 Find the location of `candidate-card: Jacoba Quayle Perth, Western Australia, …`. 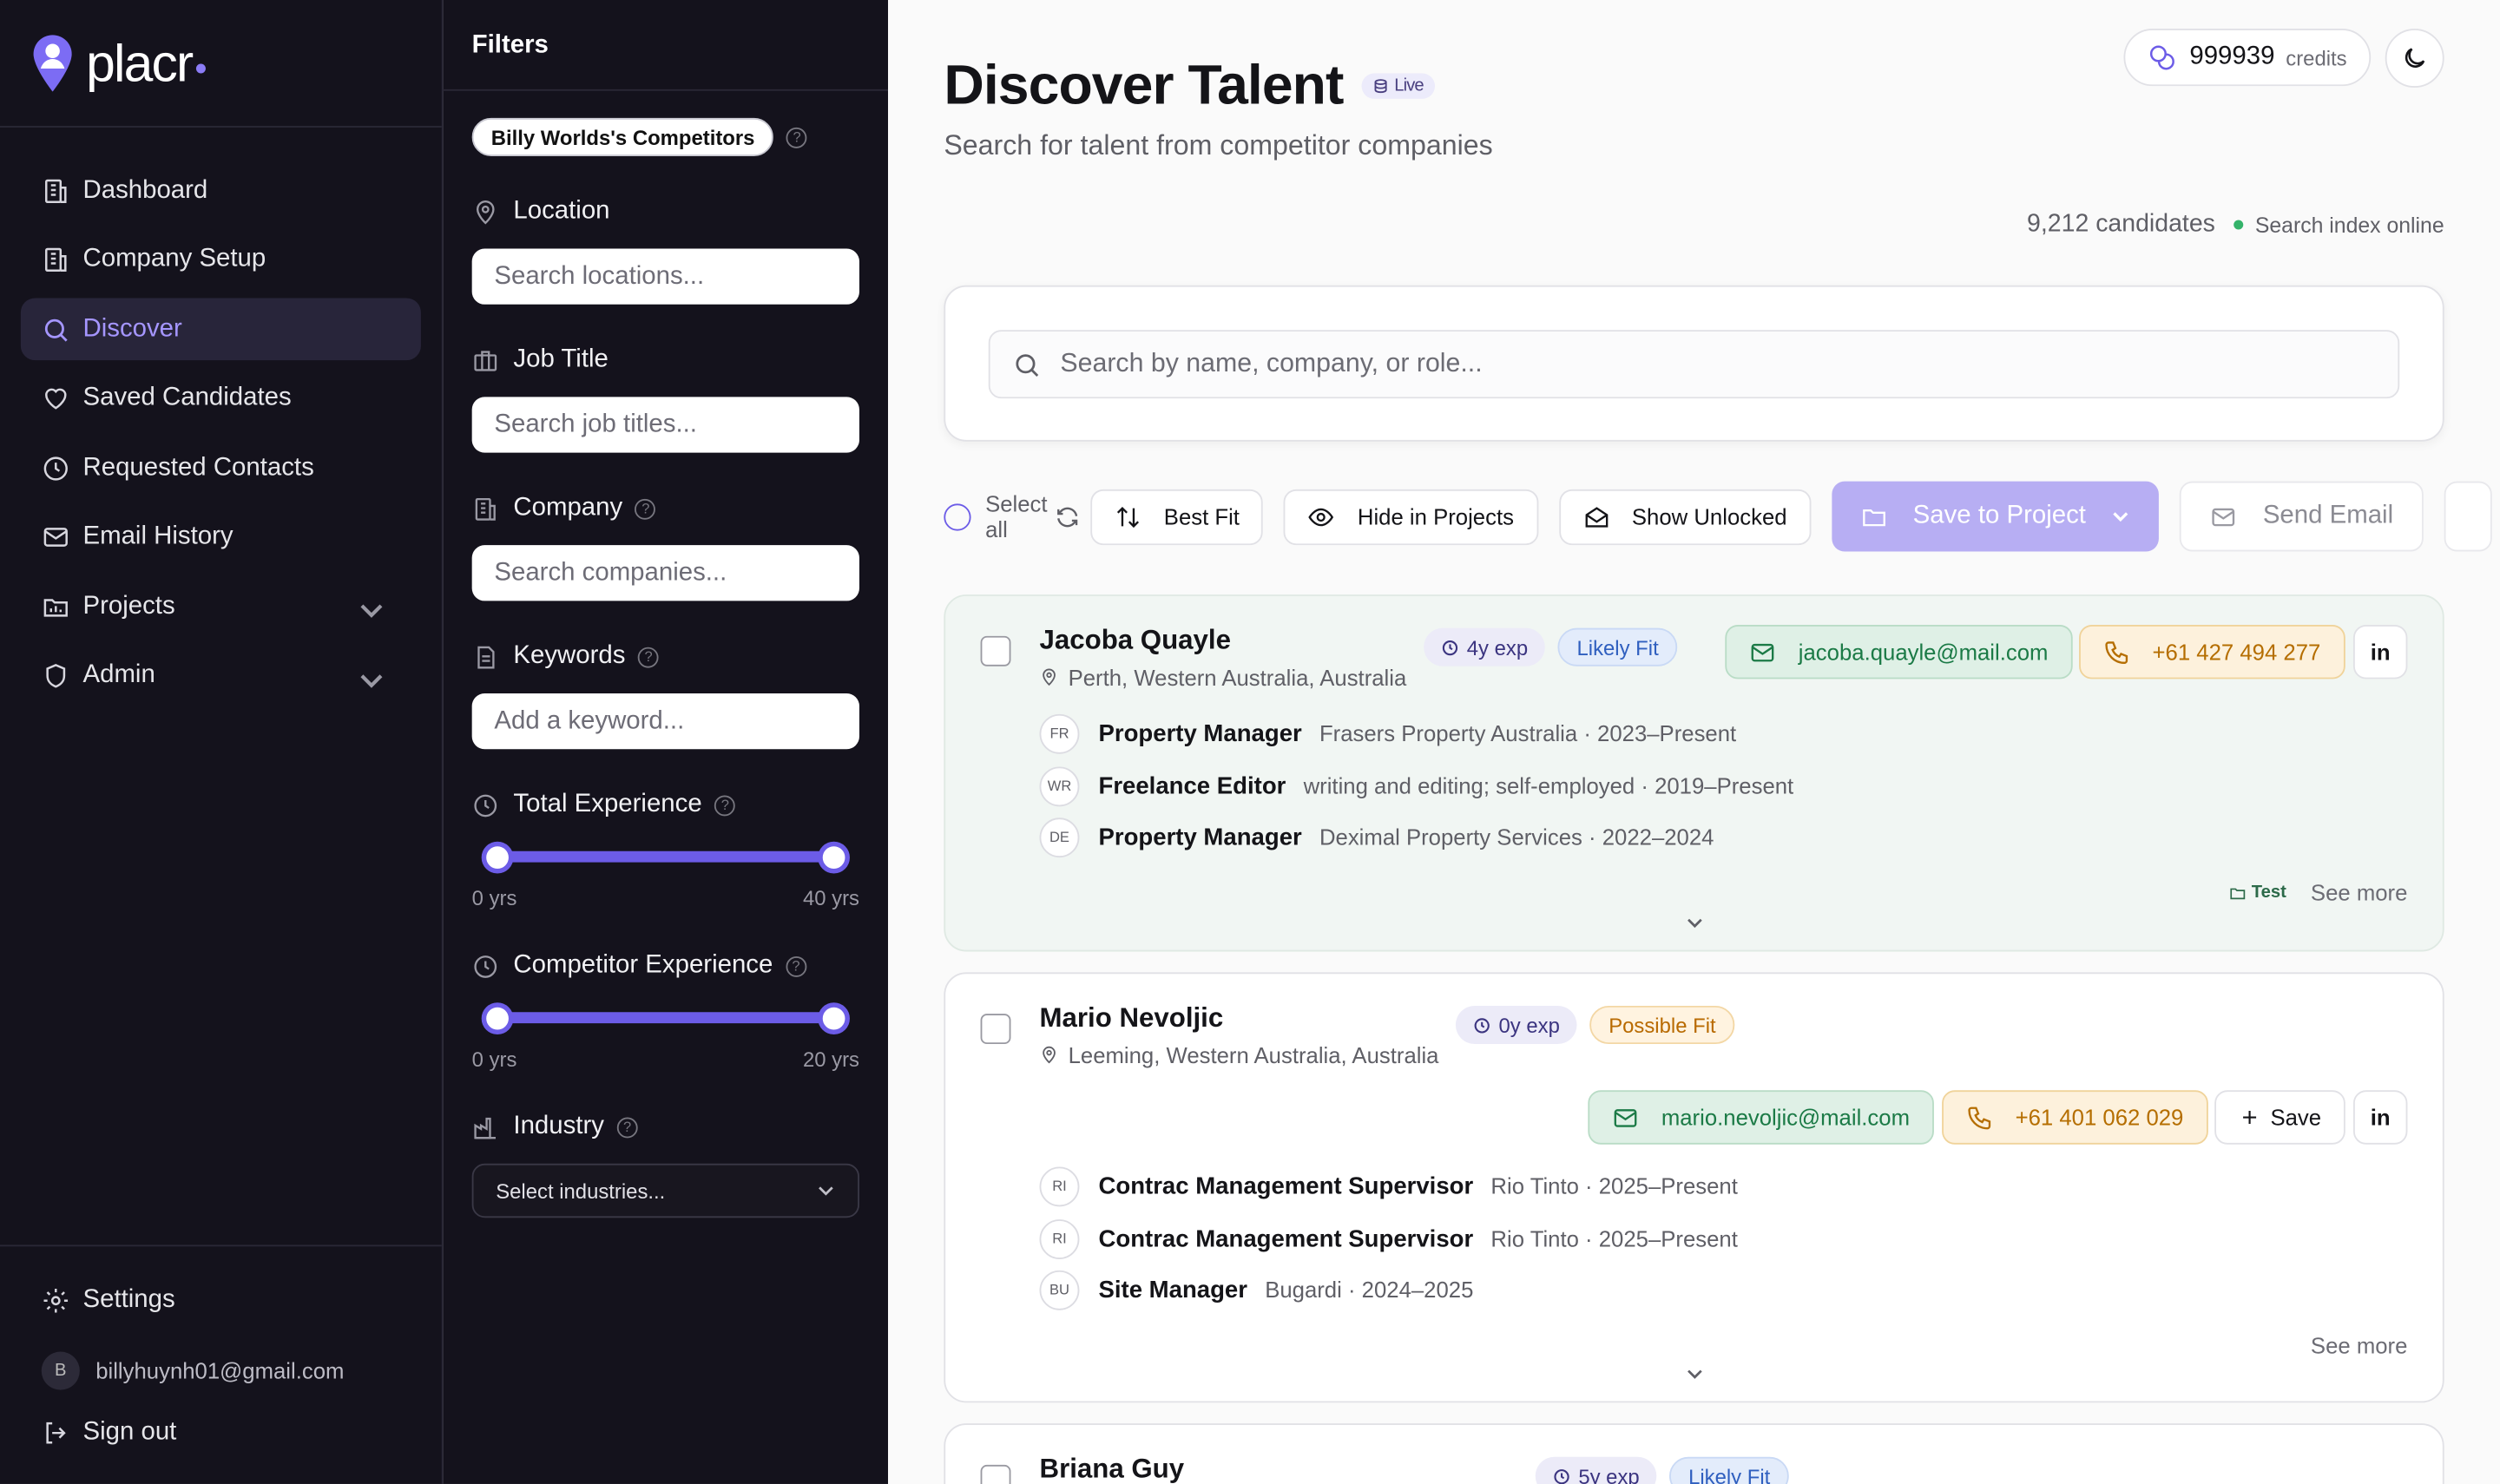

candidate-card: Jacoba Quayle Perth, Western Australia, … is located at coordinates (1694, 773).